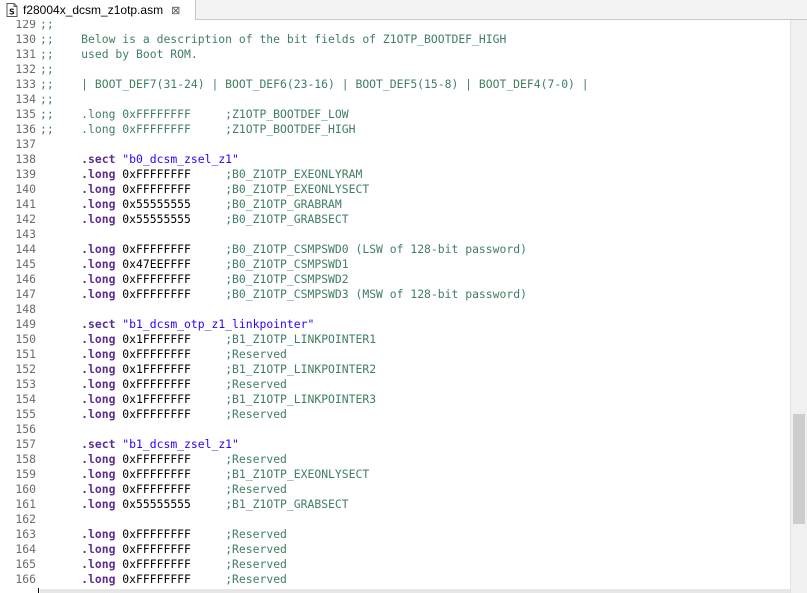 The image size is (807, 593). Describe the element at coordinates (25, 25) in the screenshot. I see `line-number: 129` at that location.